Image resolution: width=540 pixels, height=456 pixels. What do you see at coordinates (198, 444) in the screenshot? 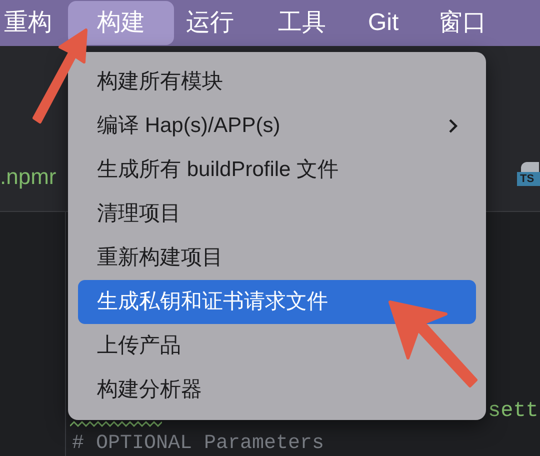
I see `code-comment: # OPTIONAL Parameters` at bounding box center [198, 444].